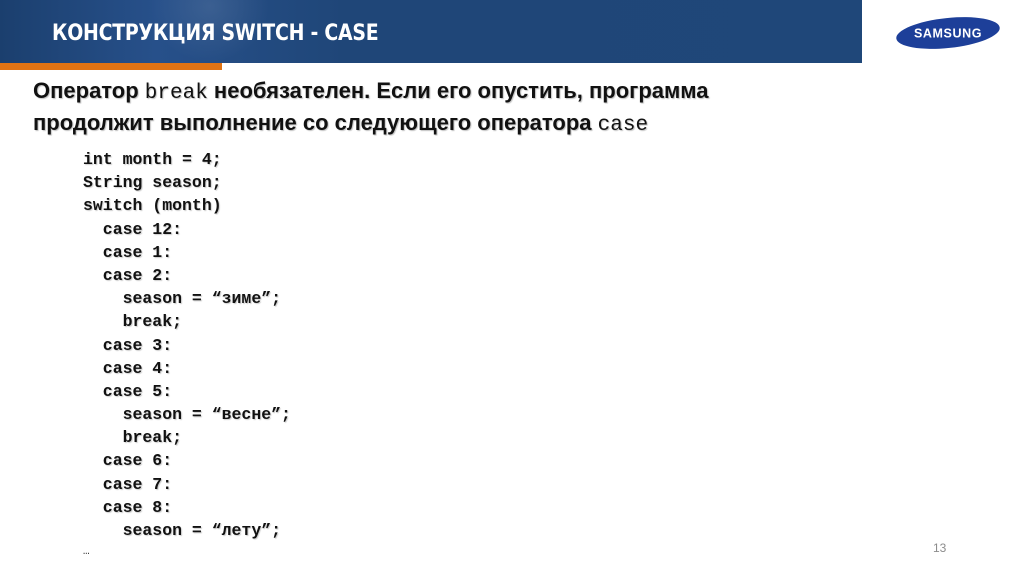  What do you see at coordinates (133, 229) in the screenshot?
I see `code-line: case 12:` at bounding box center [133, 229].